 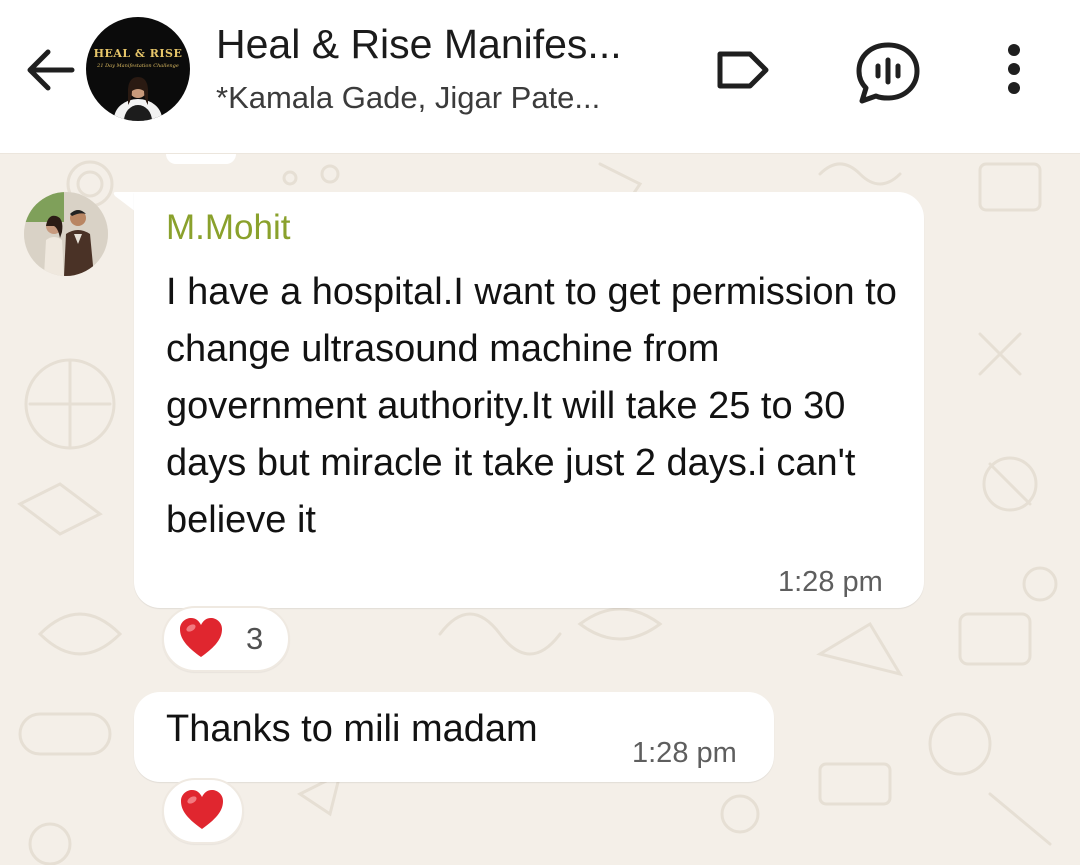 What do you see at coordinates (201, 159) in the screenshot?
I see `previous-message-edge` at bounding box center [201, 159].